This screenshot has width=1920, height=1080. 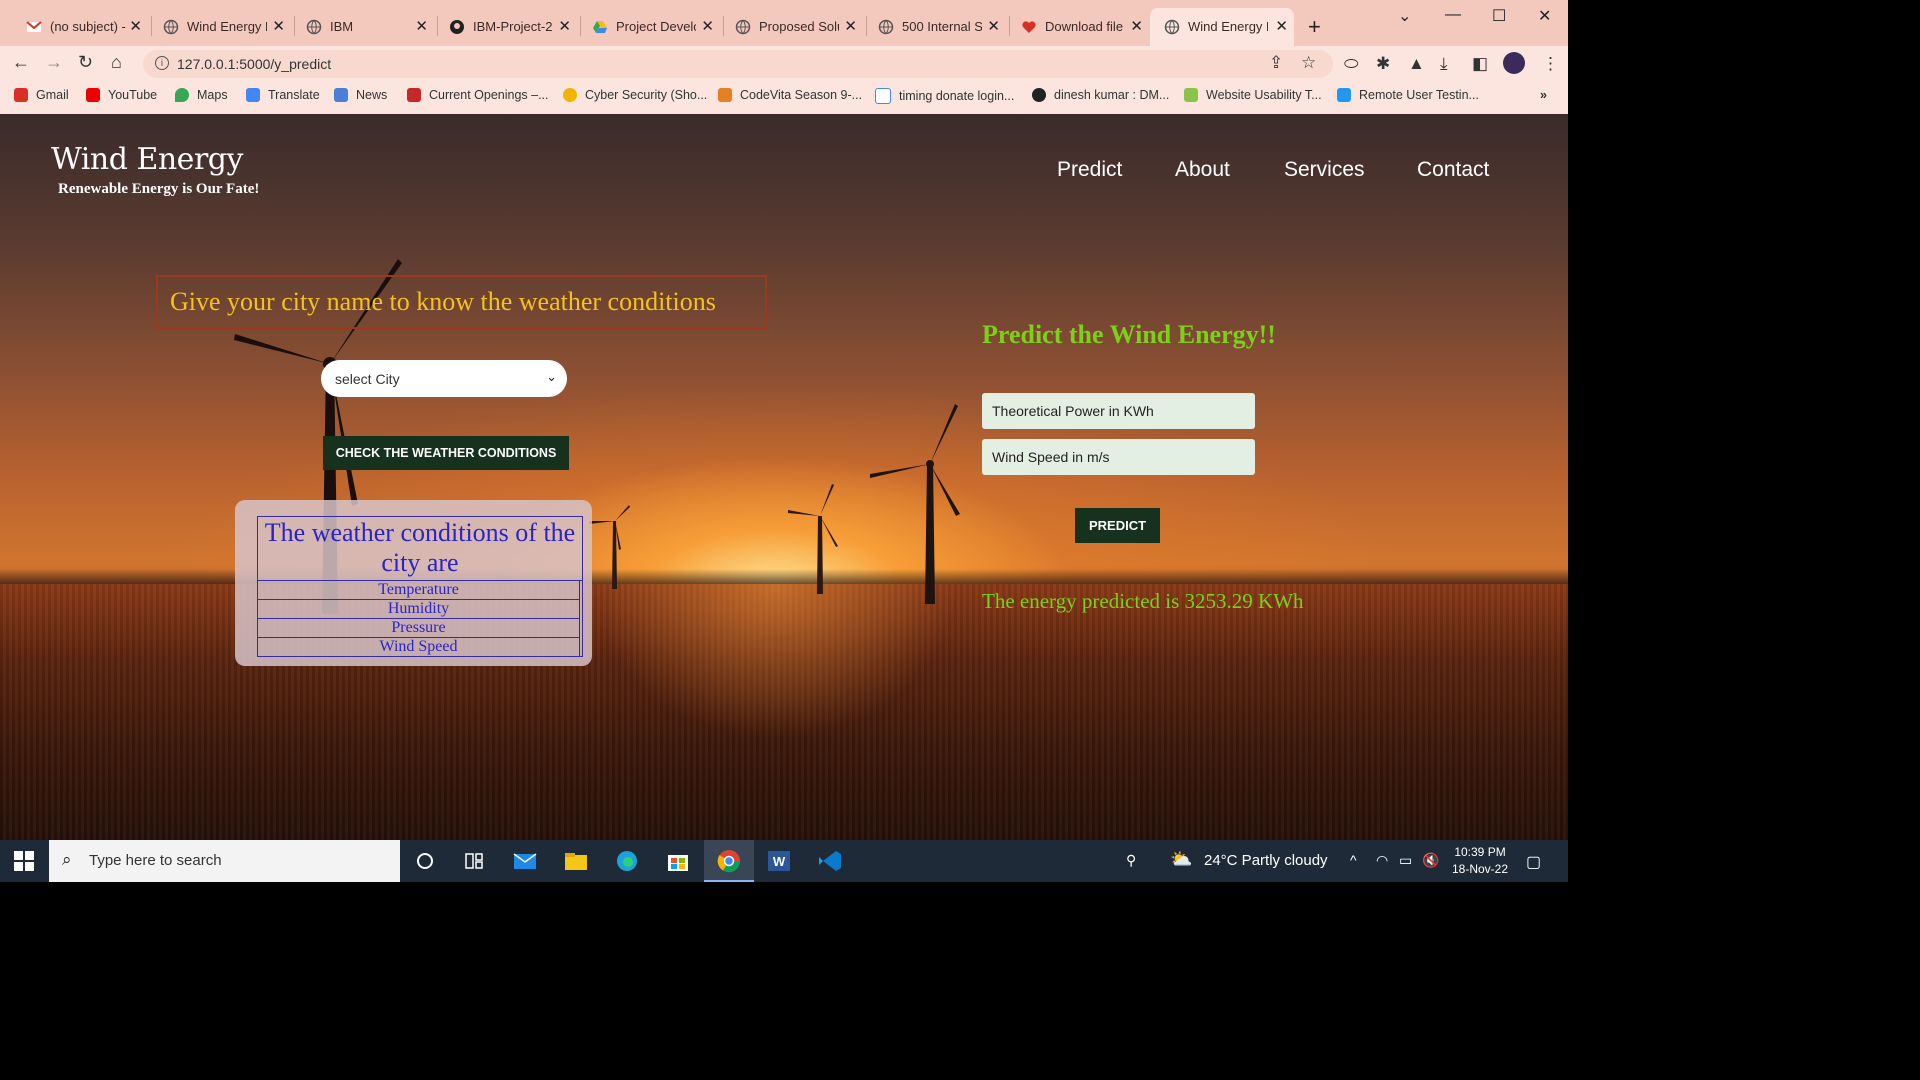 I want to click on share-icon: ⇪, so click(x=1276, y=63).